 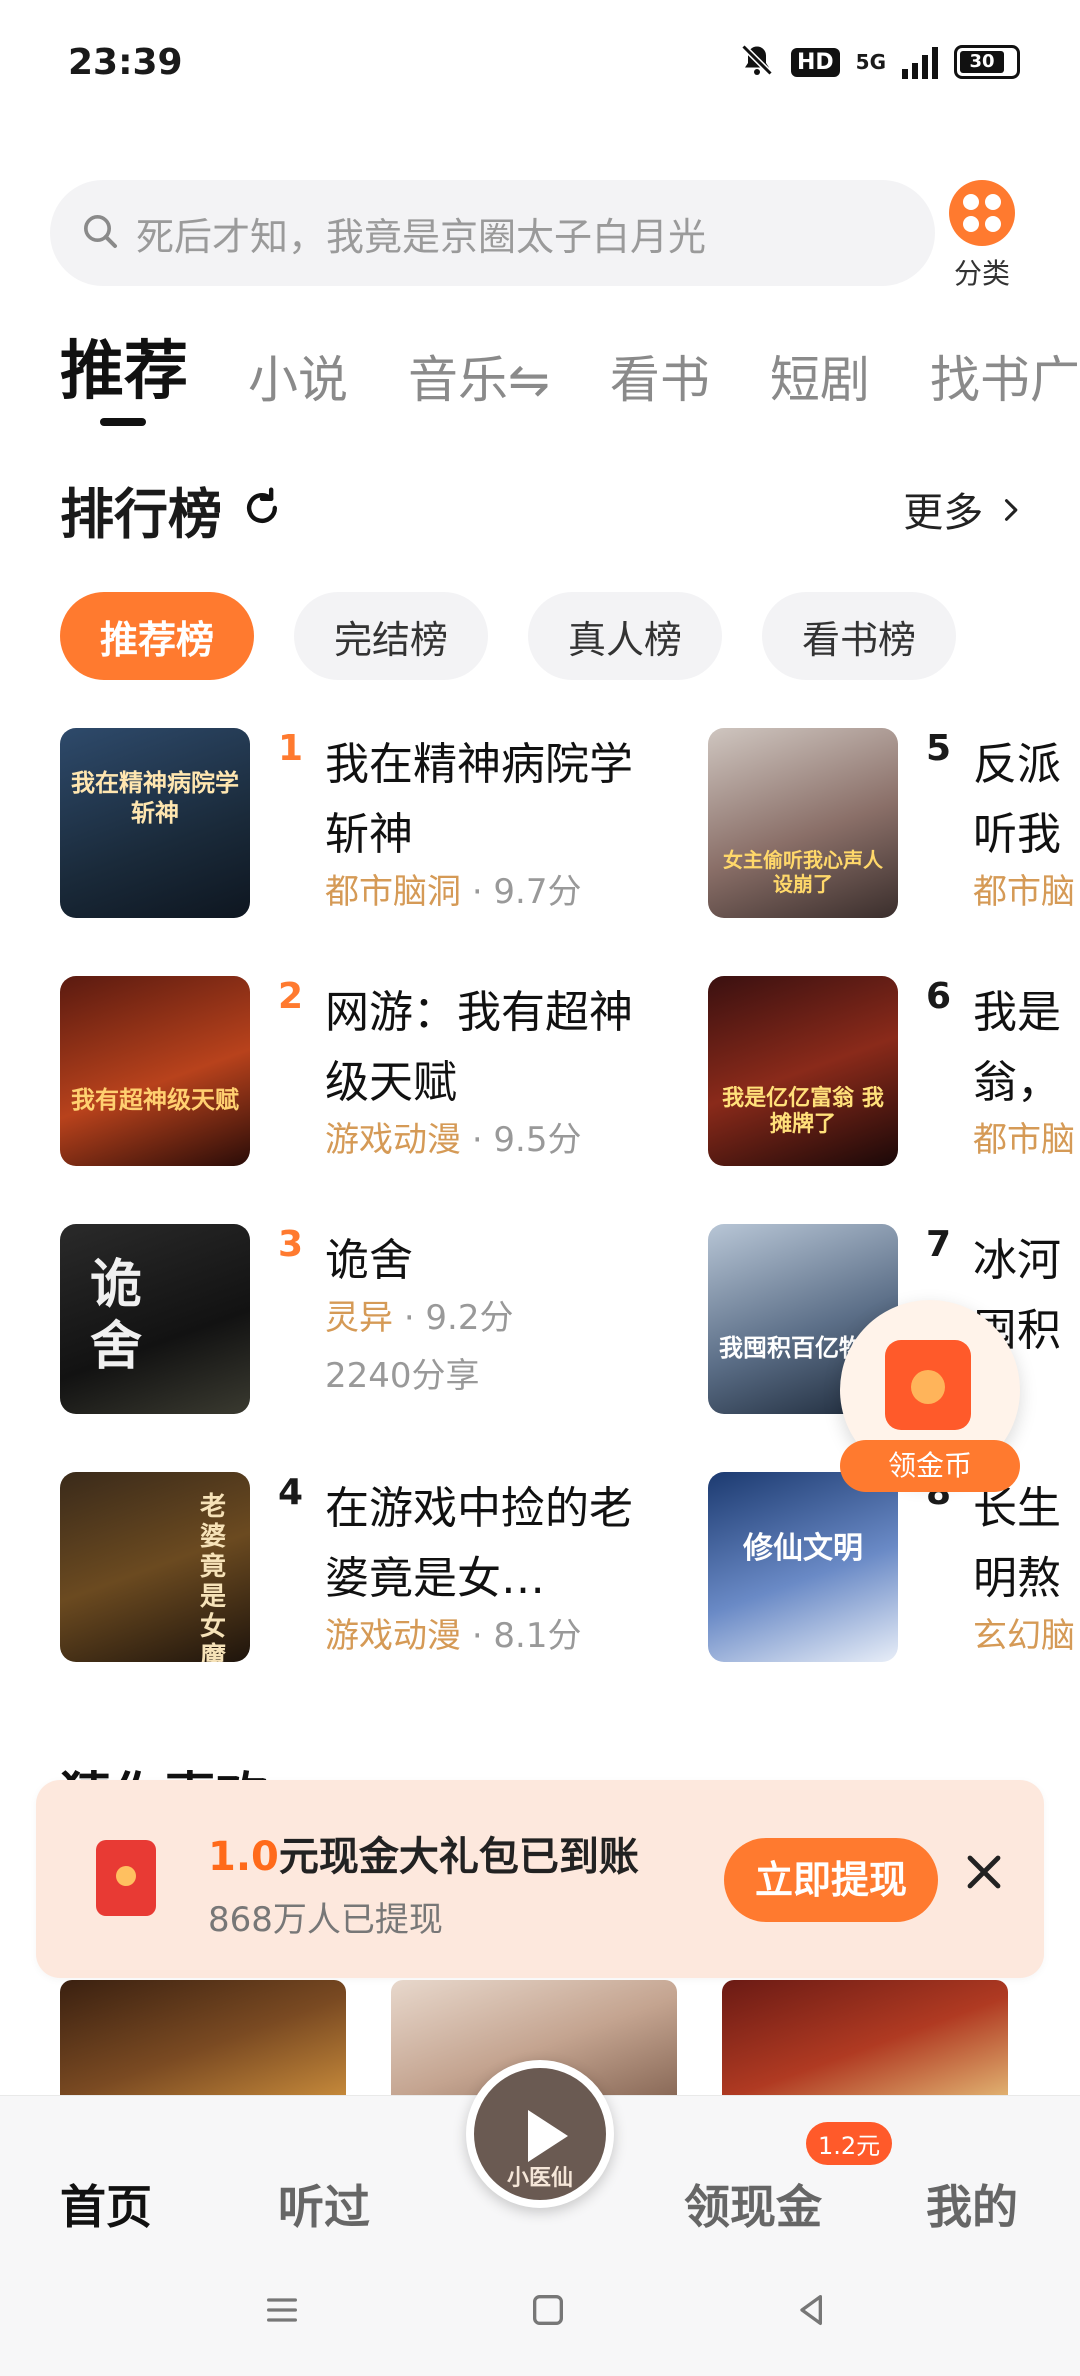 I want to click on rank-number: 1, so click(x=291, y=748).